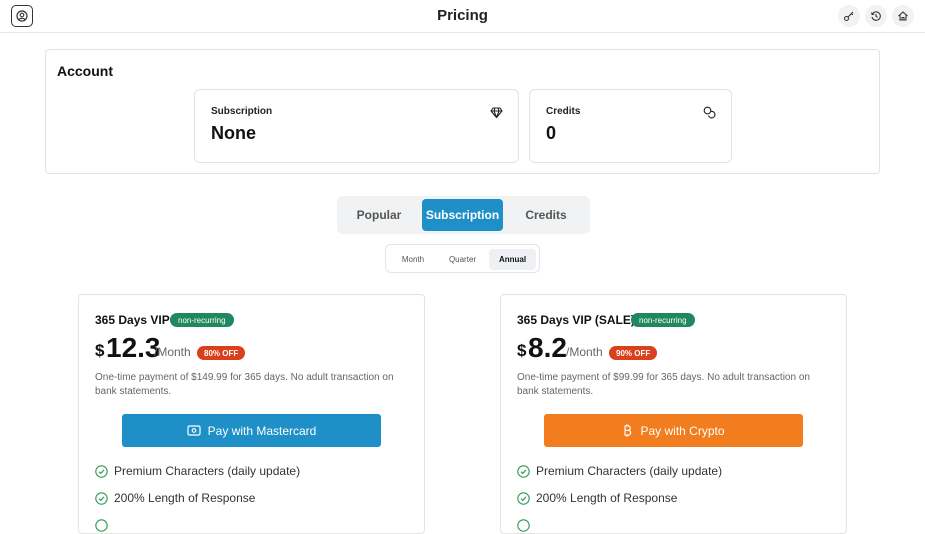 The image size is (925, 534). I want to click on tab-popular: Popular, so click(379, 215).